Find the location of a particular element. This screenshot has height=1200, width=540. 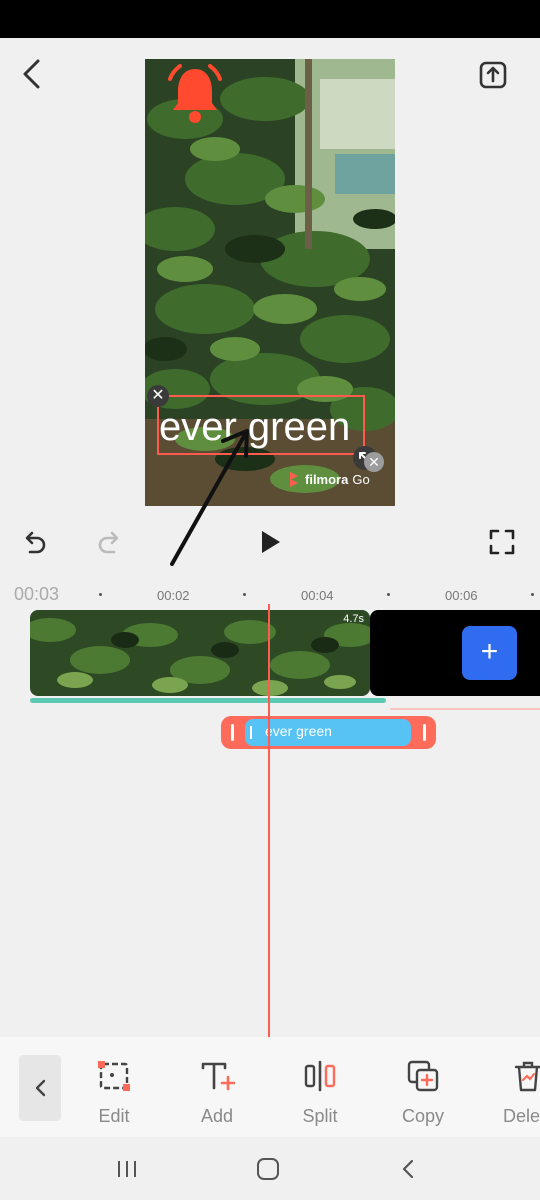

annotation-arrow is located at coordinates (209, 497).